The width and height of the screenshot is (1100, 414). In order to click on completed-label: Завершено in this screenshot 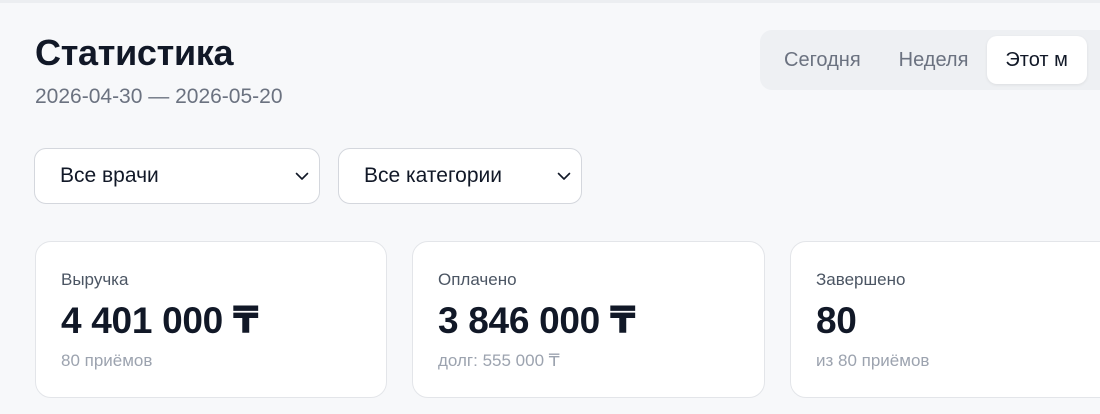, I will do `click(861, 279)`.